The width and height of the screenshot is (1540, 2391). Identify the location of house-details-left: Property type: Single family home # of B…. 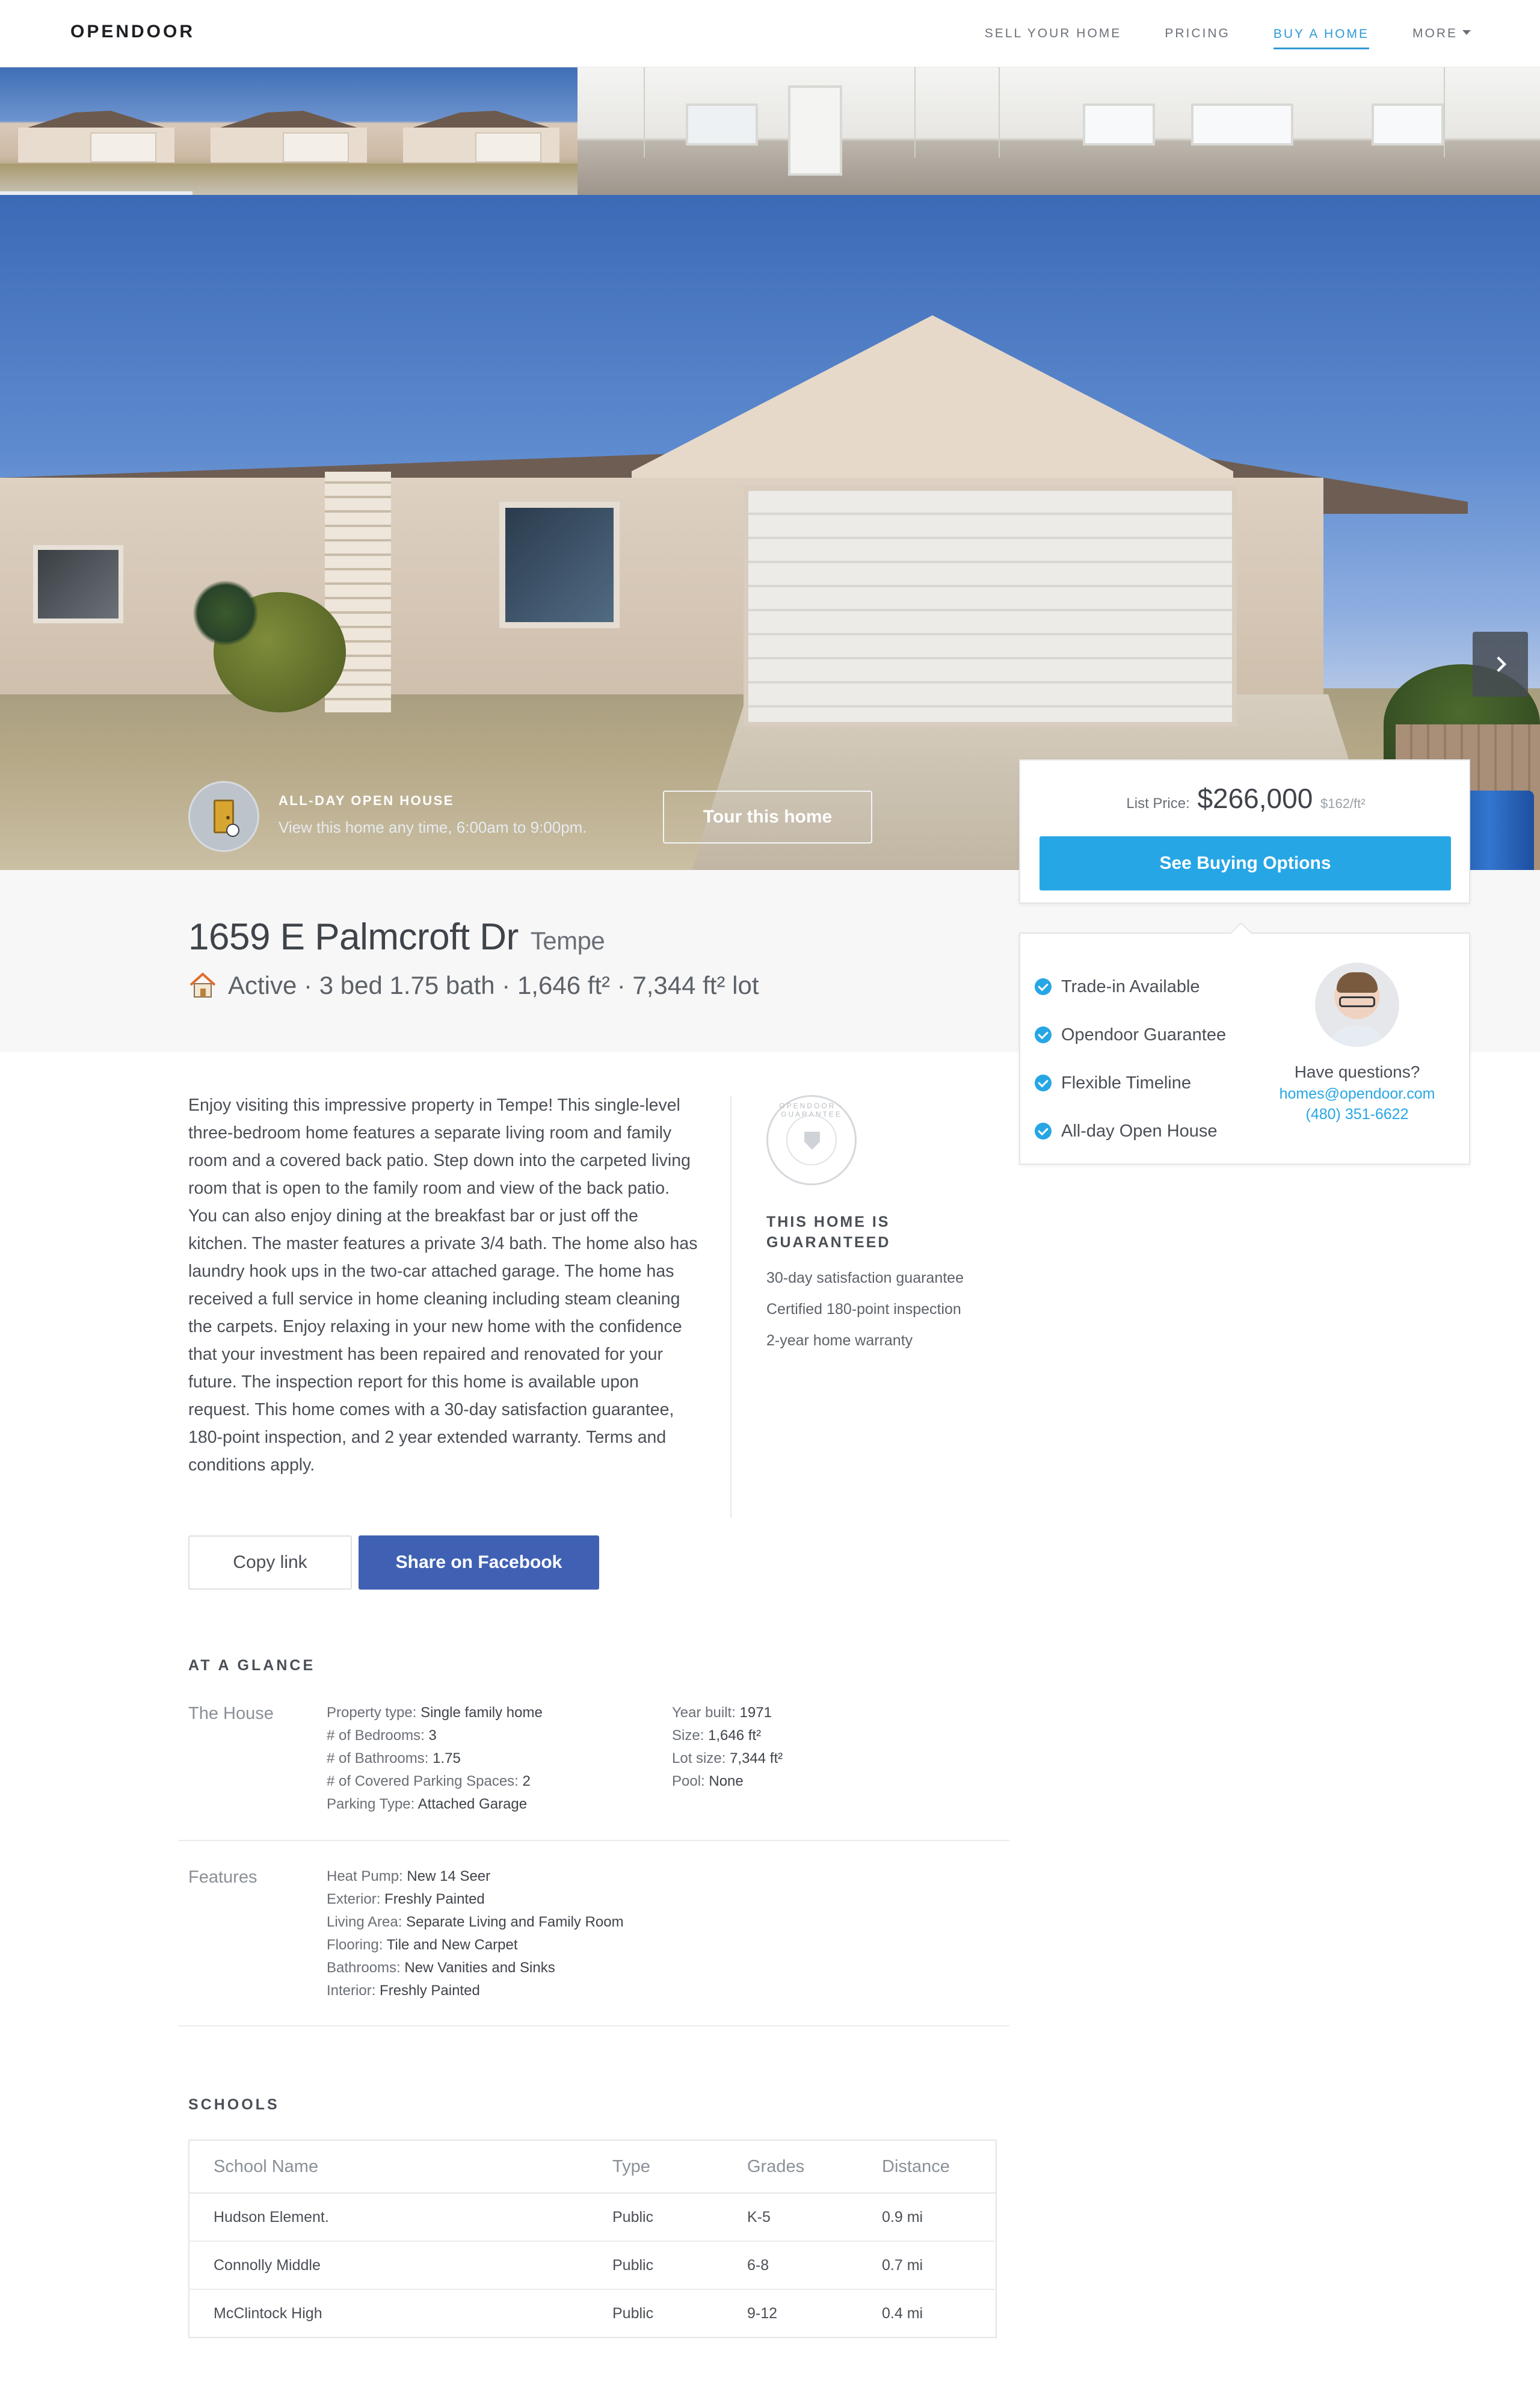
(435, 1758).